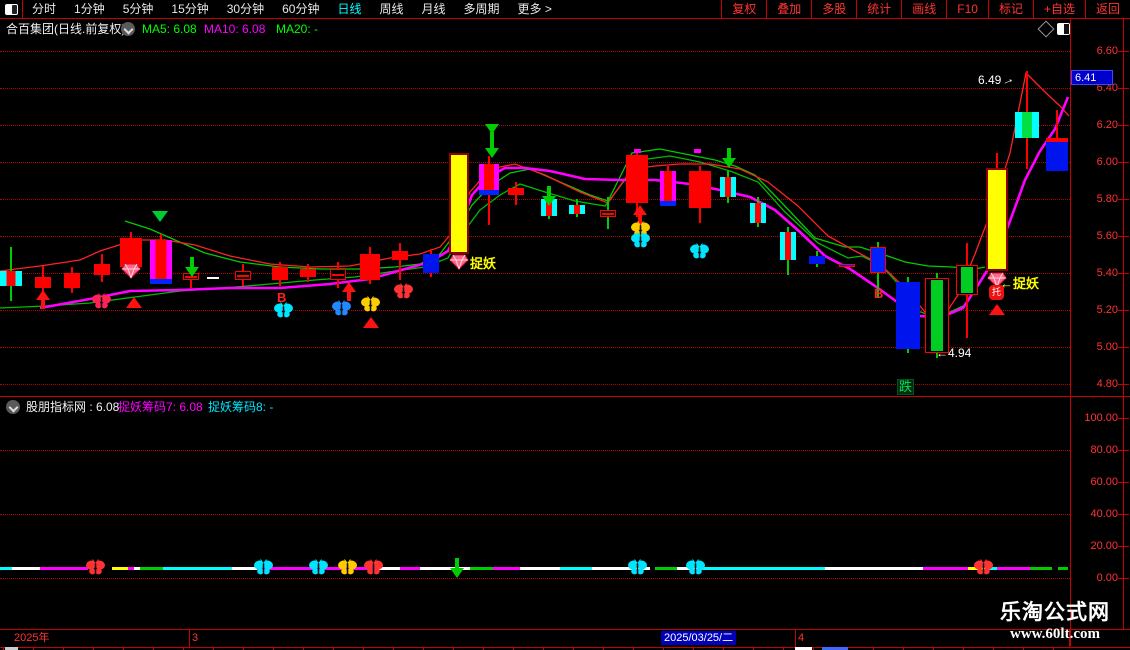  I want to click on indicator-axis-label: 40.00, so click(1104, 514).